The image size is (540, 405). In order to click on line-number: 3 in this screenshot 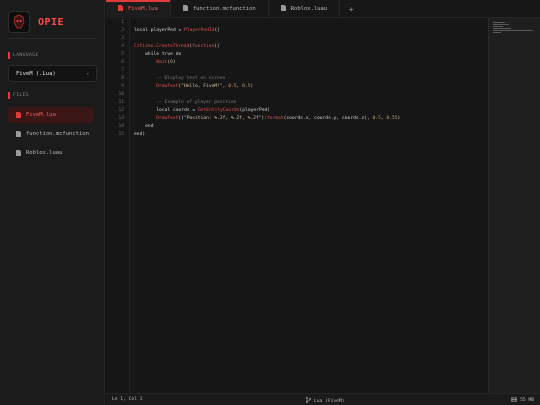, I will do `click(122, 38)`.